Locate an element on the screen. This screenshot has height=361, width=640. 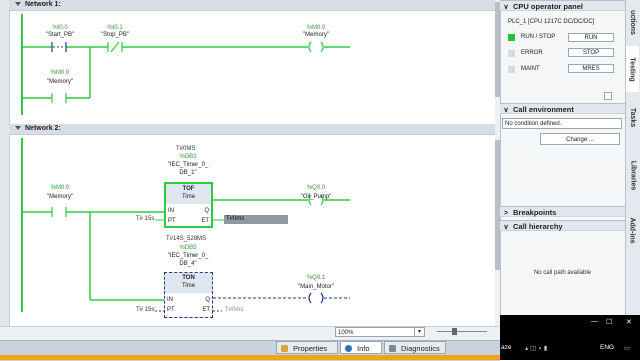
tof-timer-block: TOF Time IN Q PT ET is located at coordinates (188, 205).